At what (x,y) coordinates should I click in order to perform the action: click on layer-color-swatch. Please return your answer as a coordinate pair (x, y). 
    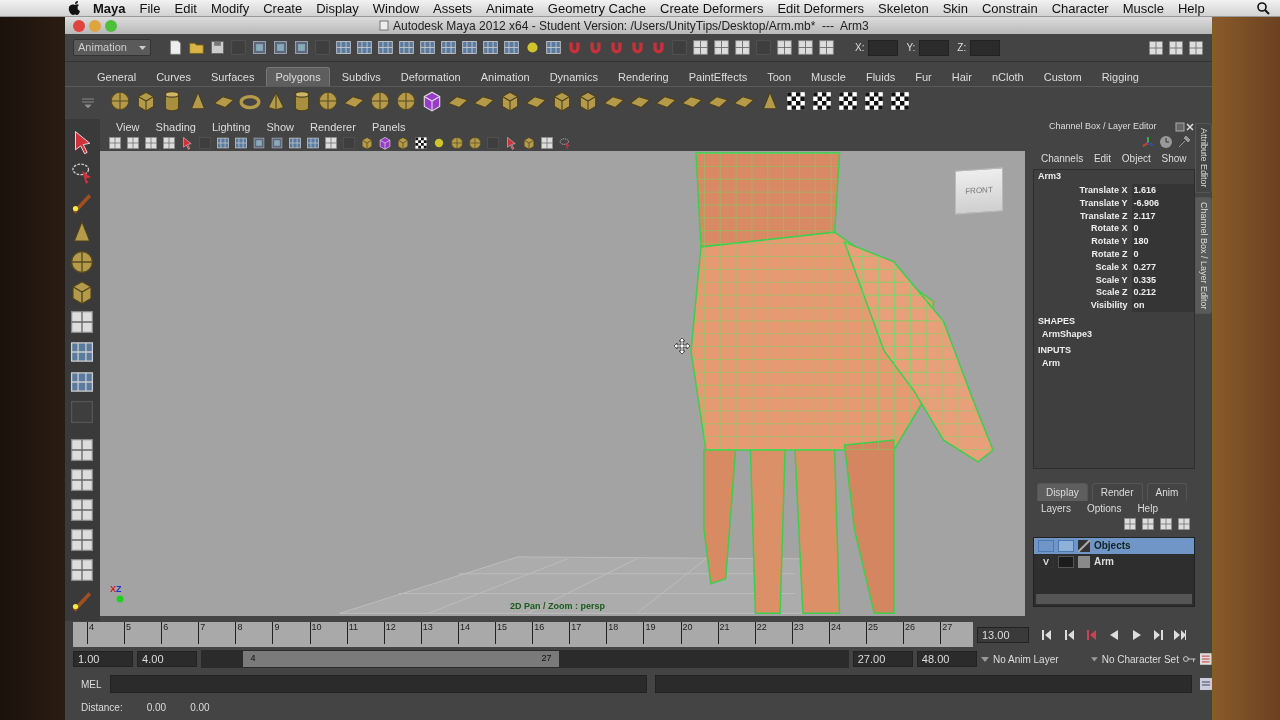
    Looking at the image, I should click on (1083, 562).